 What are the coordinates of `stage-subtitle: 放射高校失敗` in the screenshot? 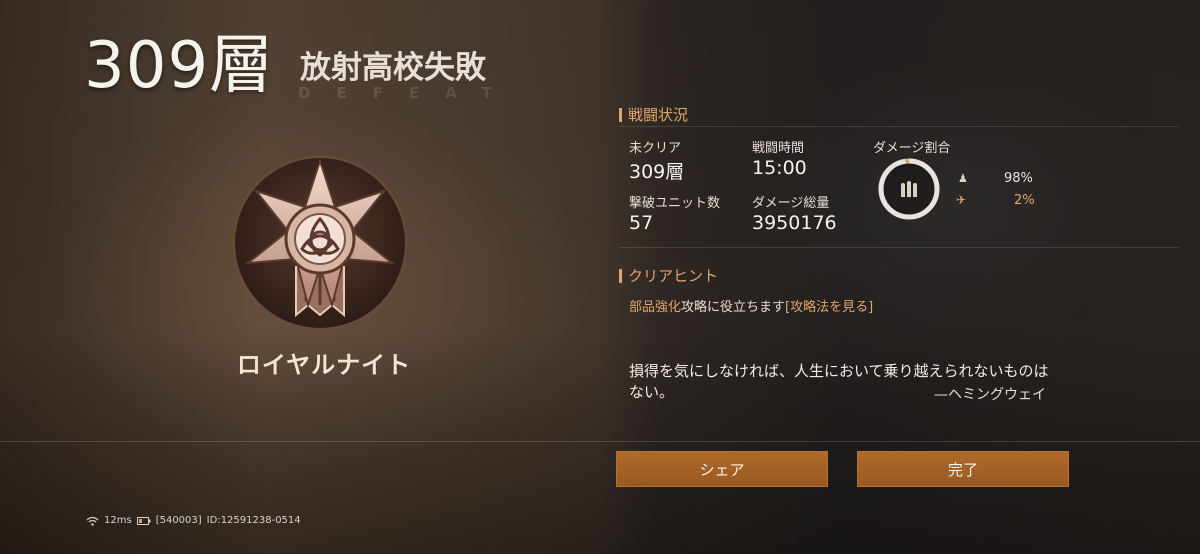 It's located at (393, 68).